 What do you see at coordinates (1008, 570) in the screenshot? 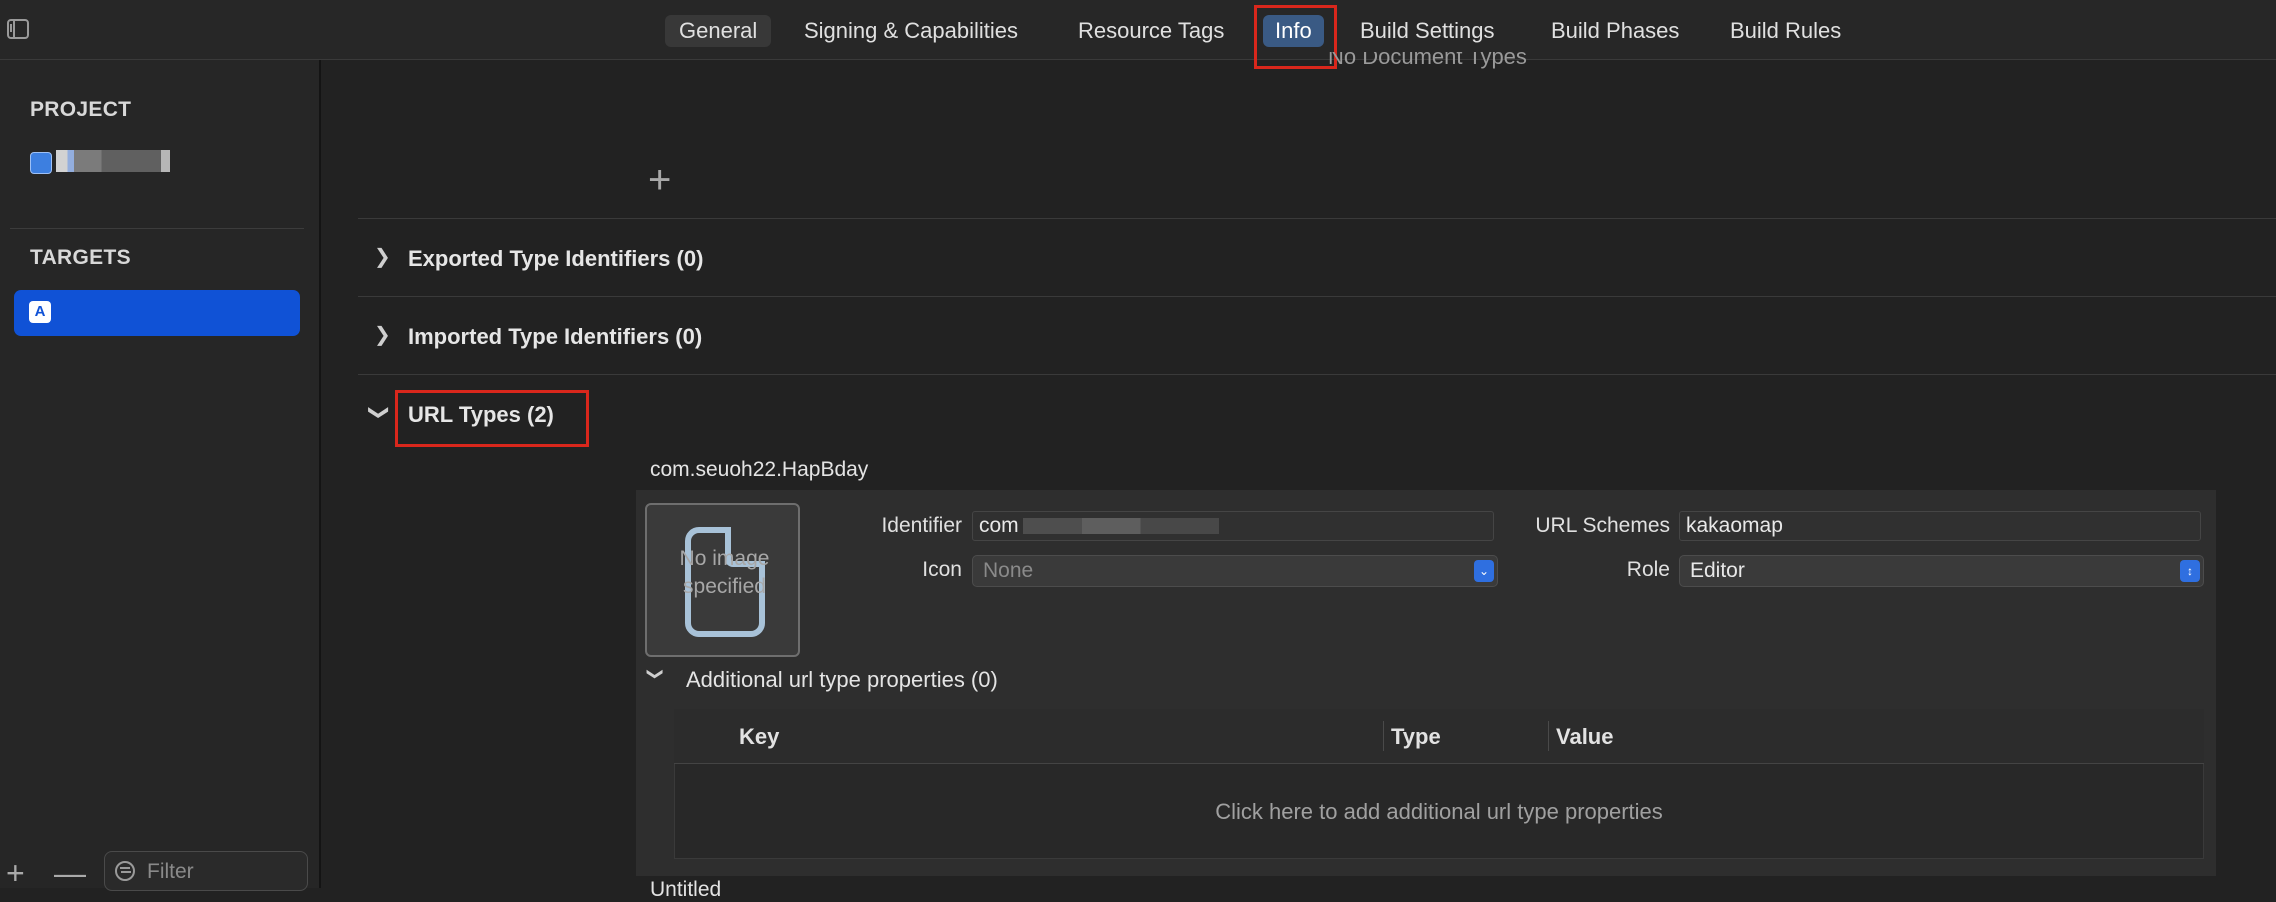
I see `icon-value: None` at bounding box center [1008, 570].